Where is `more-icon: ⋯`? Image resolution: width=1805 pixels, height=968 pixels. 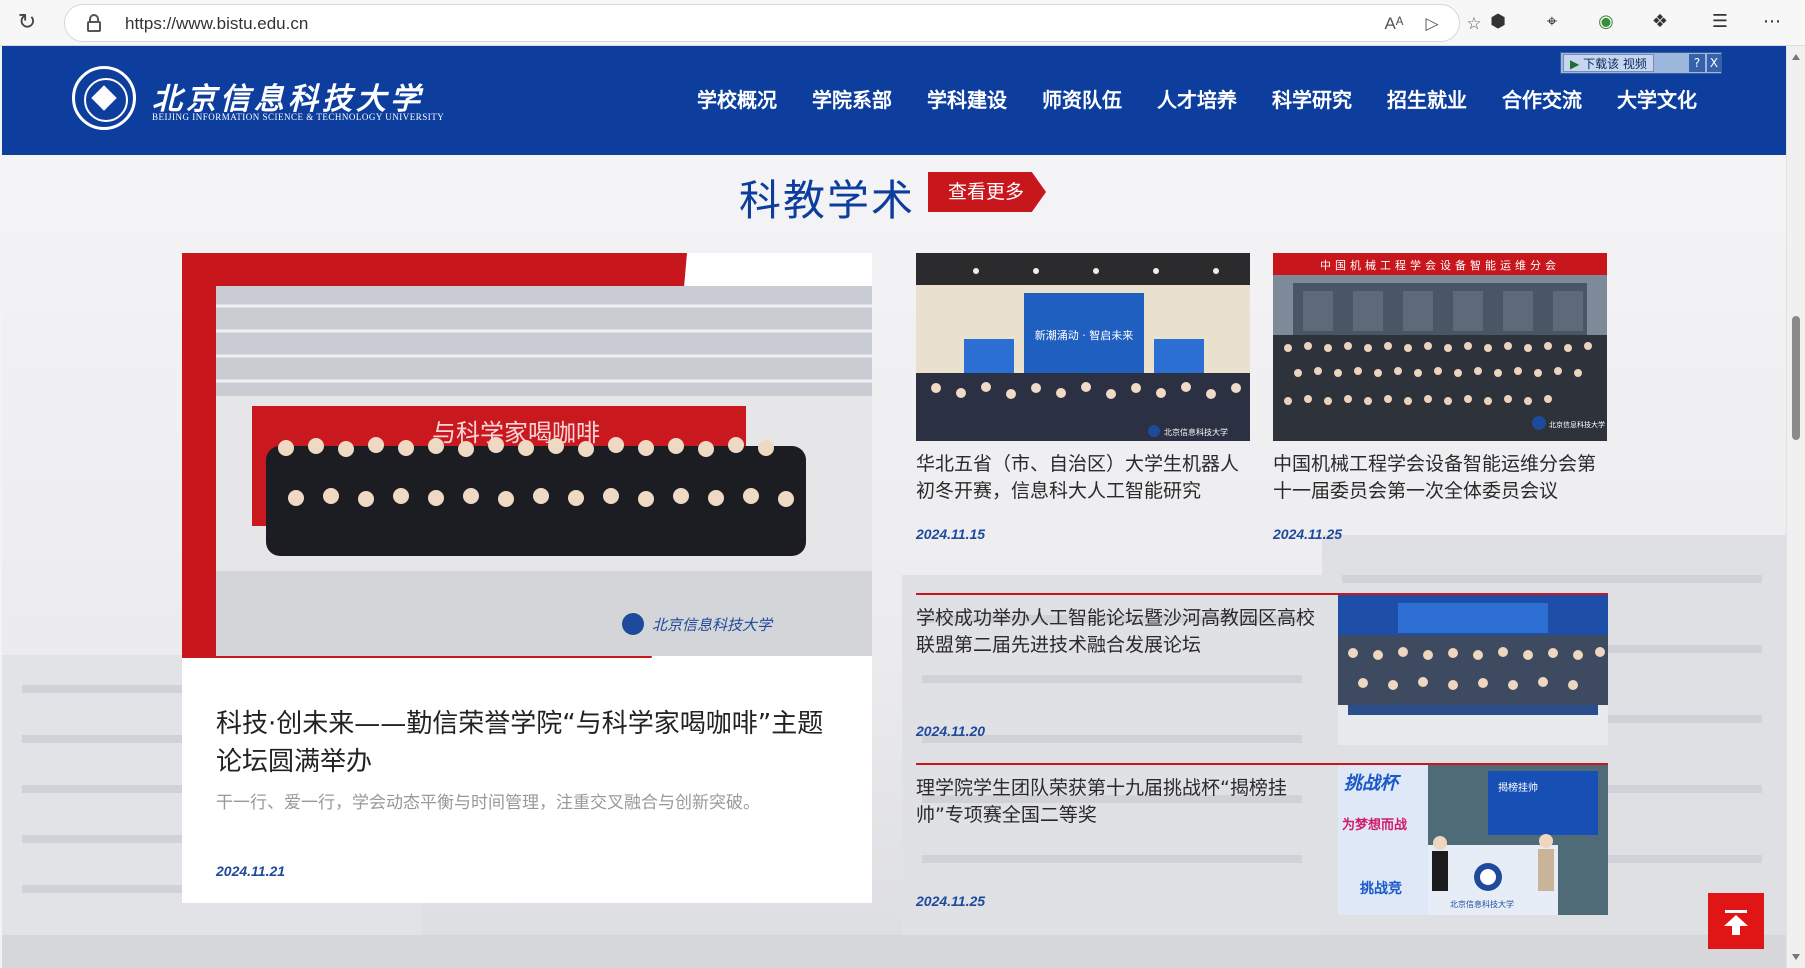 more-icon: ⋯ is located at coordinates (1772, 22).